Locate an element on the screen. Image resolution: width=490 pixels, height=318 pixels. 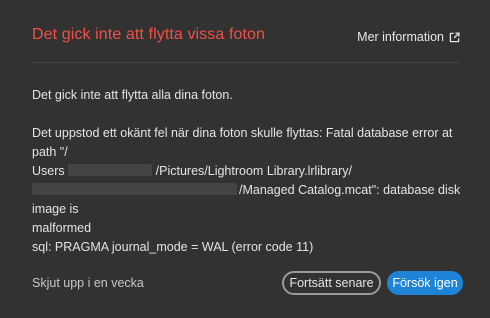
error-path-users: Users is located at coordinates (48, 171).